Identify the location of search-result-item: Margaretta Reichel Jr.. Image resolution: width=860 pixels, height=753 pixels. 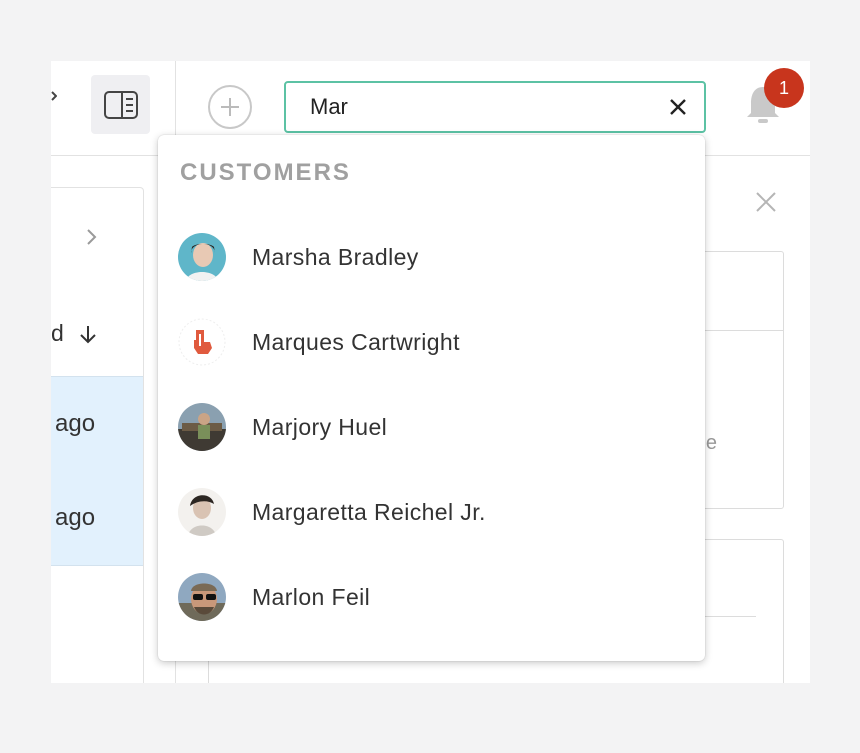
(431, 512).